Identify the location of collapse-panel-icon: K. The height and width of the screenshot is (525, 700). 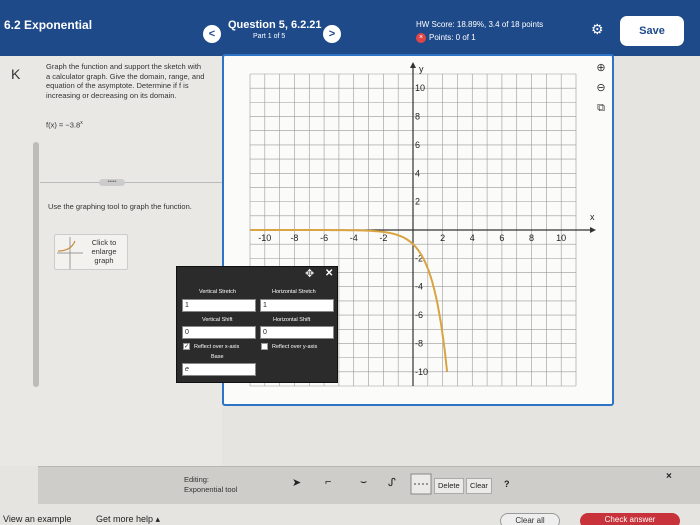
(15, 74).